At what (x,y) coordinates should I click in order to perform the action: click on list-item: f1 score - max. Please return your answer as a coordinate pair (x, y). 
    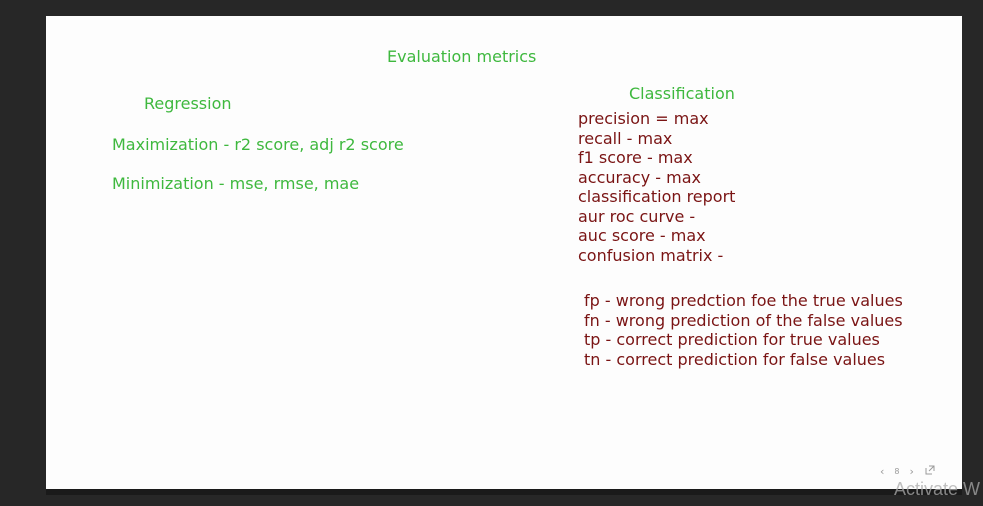
    Looking at the image, I should click on (635, 157).